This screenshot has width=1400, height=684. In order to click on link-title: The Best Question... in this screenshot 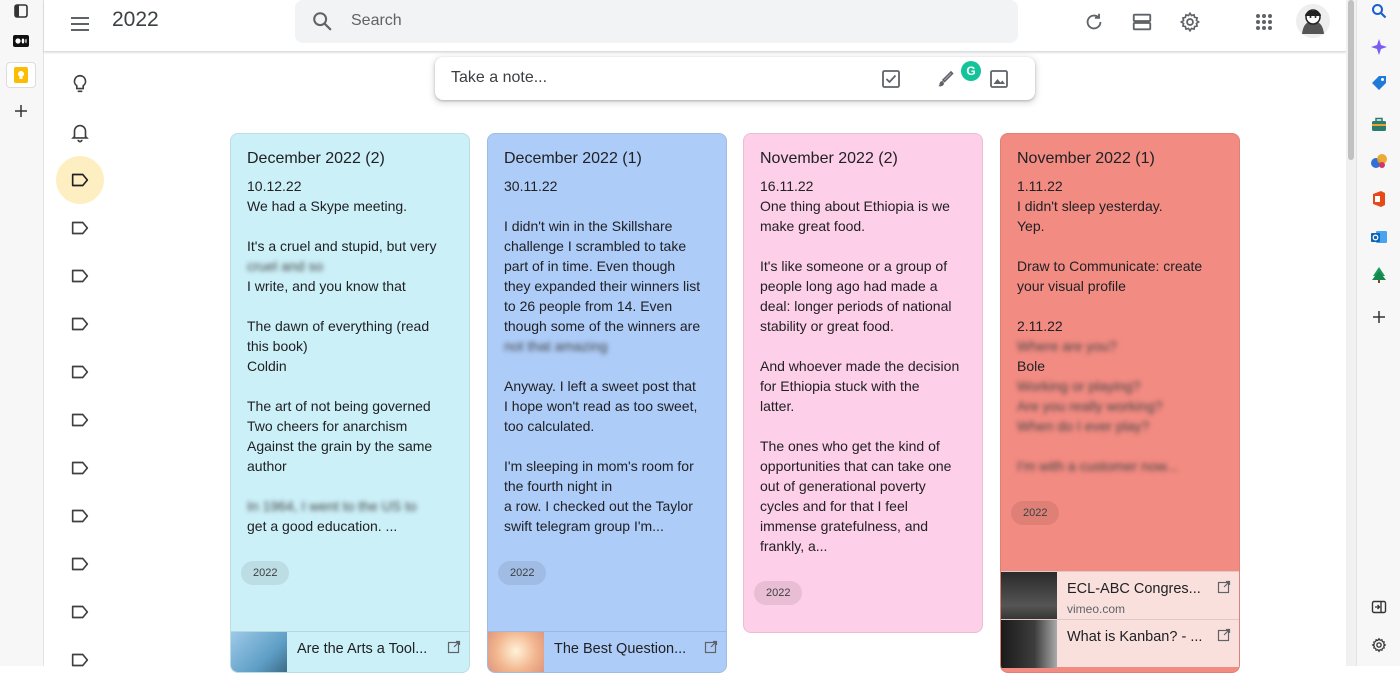, I will do `click(620, 649)`.